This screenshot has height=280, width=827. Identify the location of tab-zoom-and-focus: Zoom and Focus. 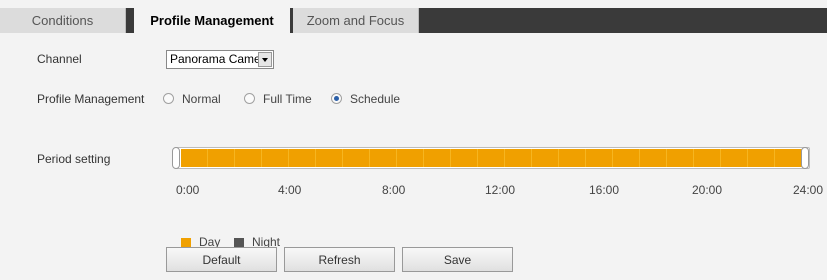
(356, 20).